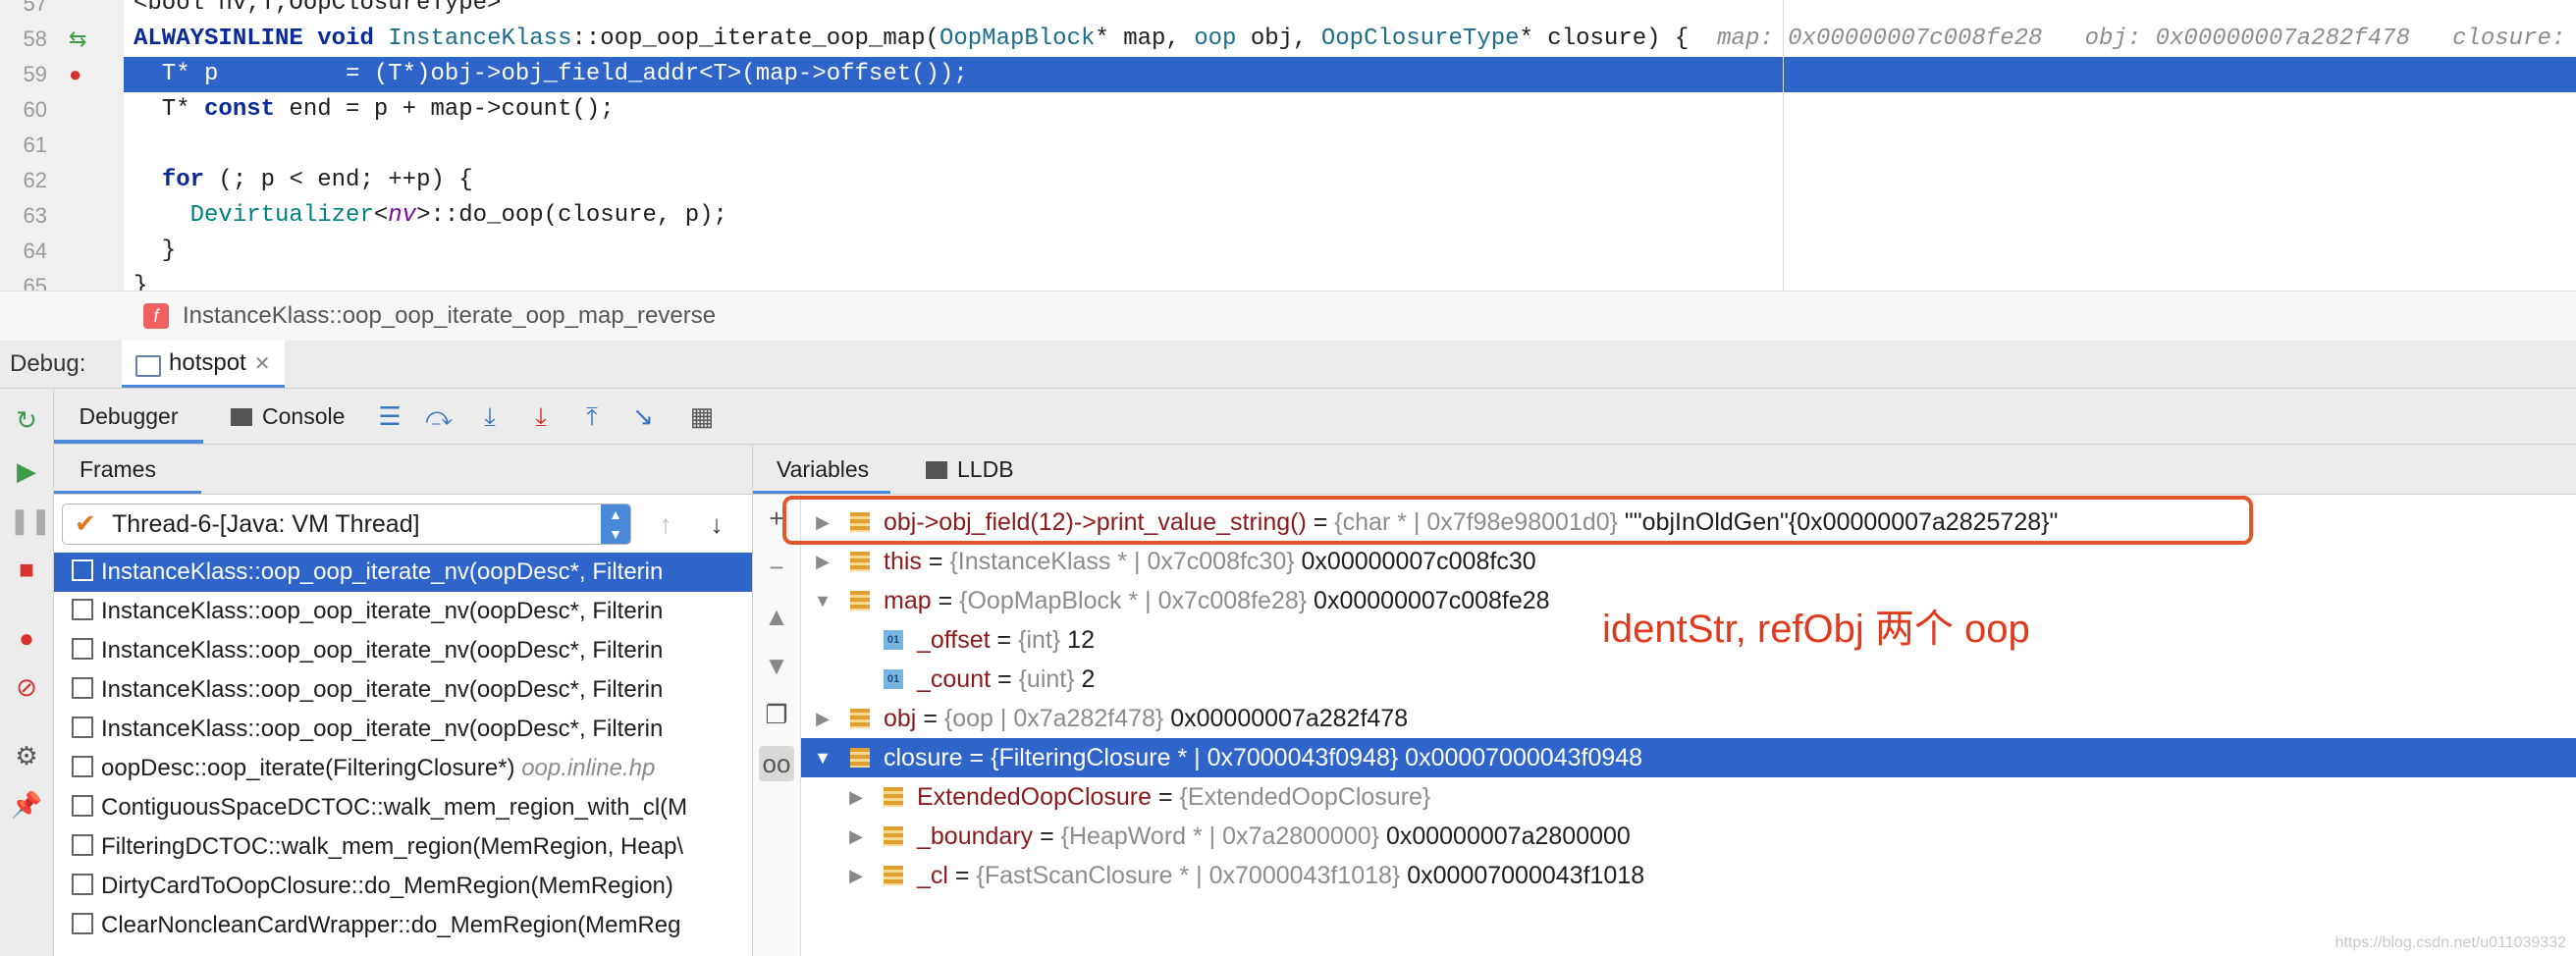  Describe the element at coordinates (541, 416) in the screenshot. I see `force-step-into-icon: ⤓` at that location.